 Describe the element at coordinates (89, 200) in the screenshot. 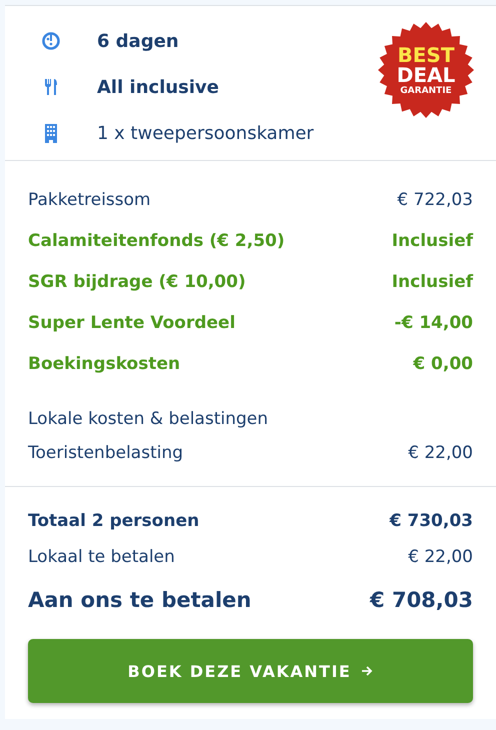

I see `price-label: Pakketreissom` at that location.